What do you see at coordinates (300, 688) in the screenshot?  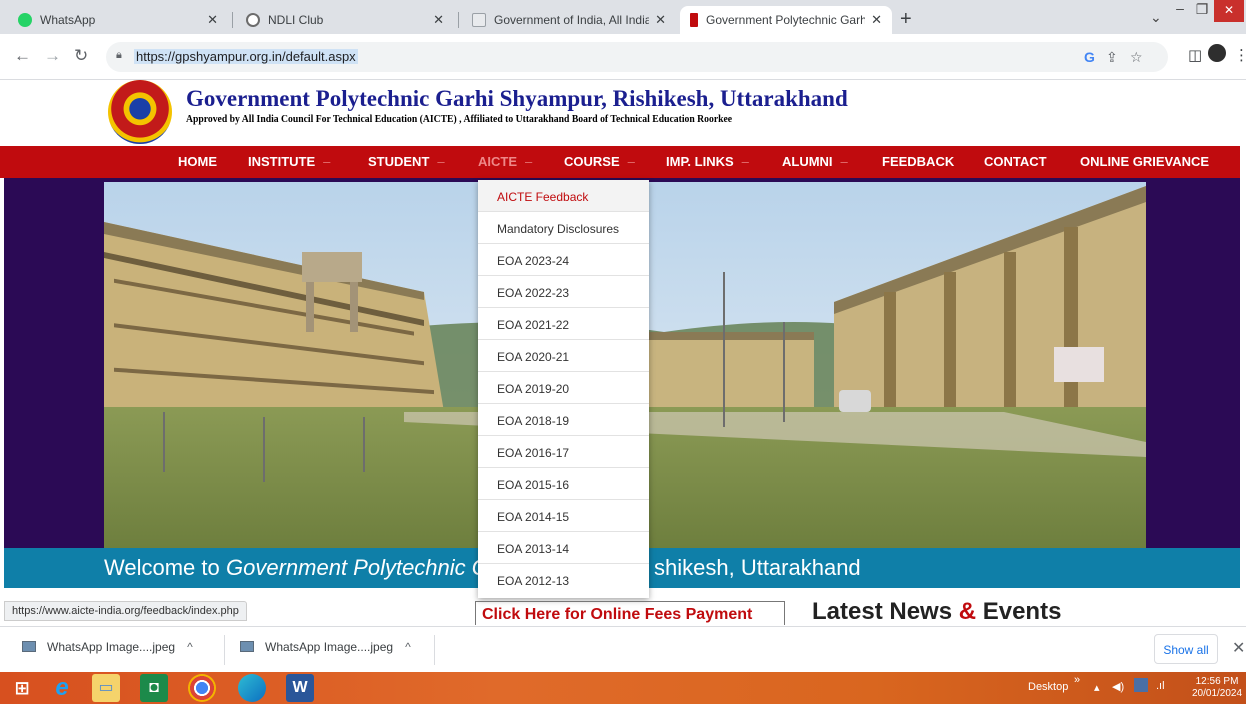 I see `word-icon: W` at bounding box center [300, 688].